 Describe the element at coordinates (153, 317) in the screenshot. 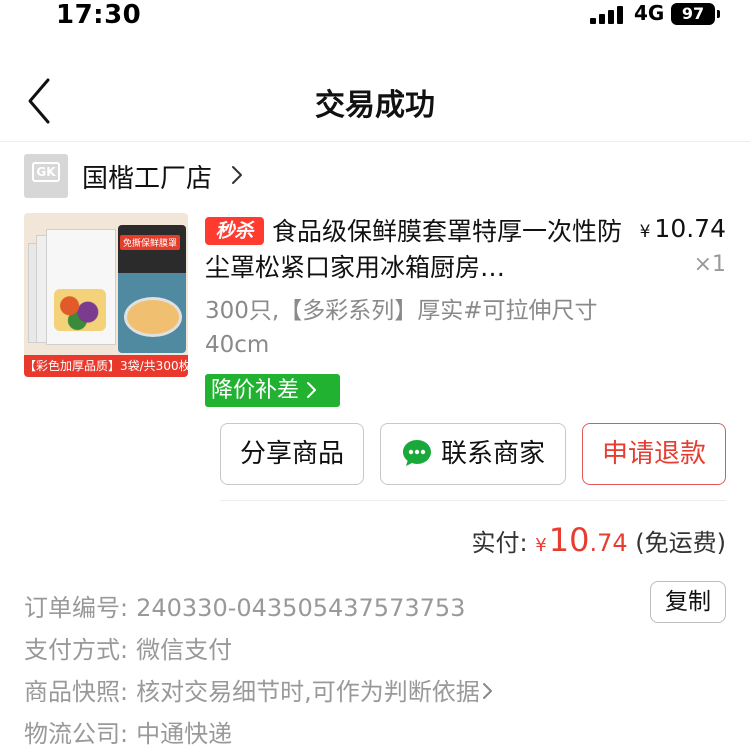

I see `product-image-bowl` at that location.